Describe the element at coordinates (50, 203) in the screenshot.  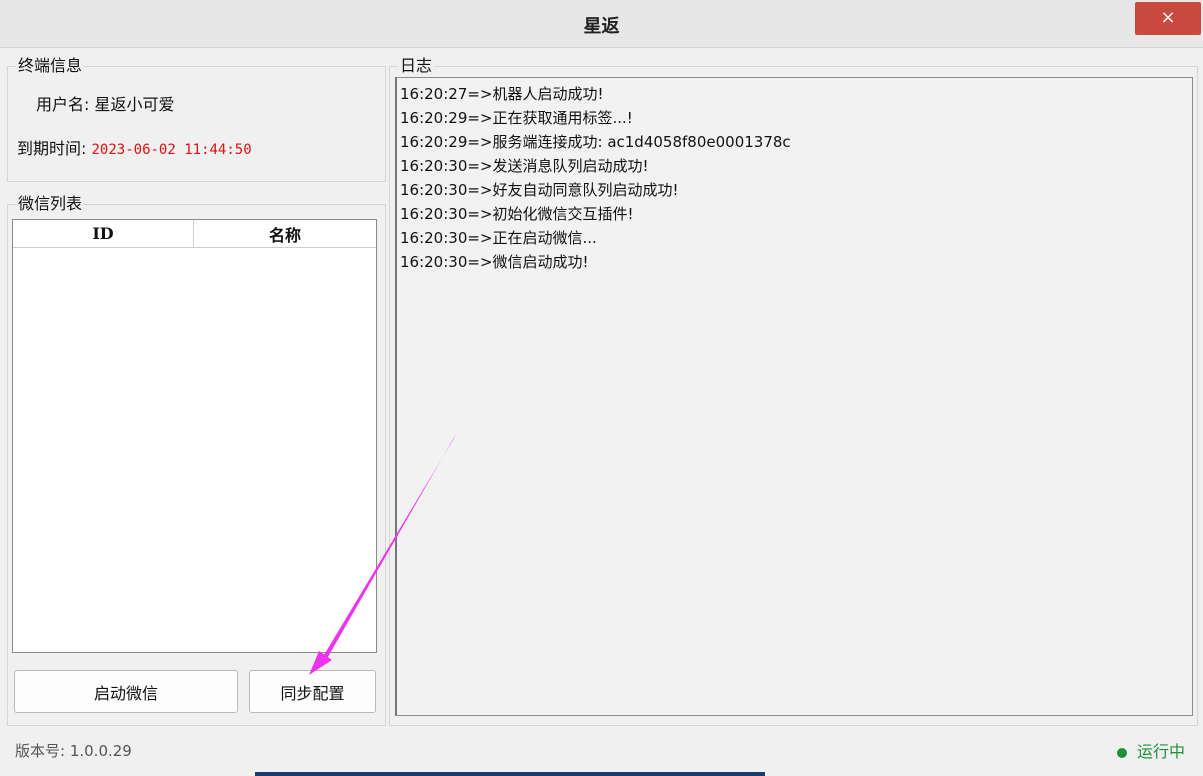
I see `wechat-list-legend: 微信列表` at that location.